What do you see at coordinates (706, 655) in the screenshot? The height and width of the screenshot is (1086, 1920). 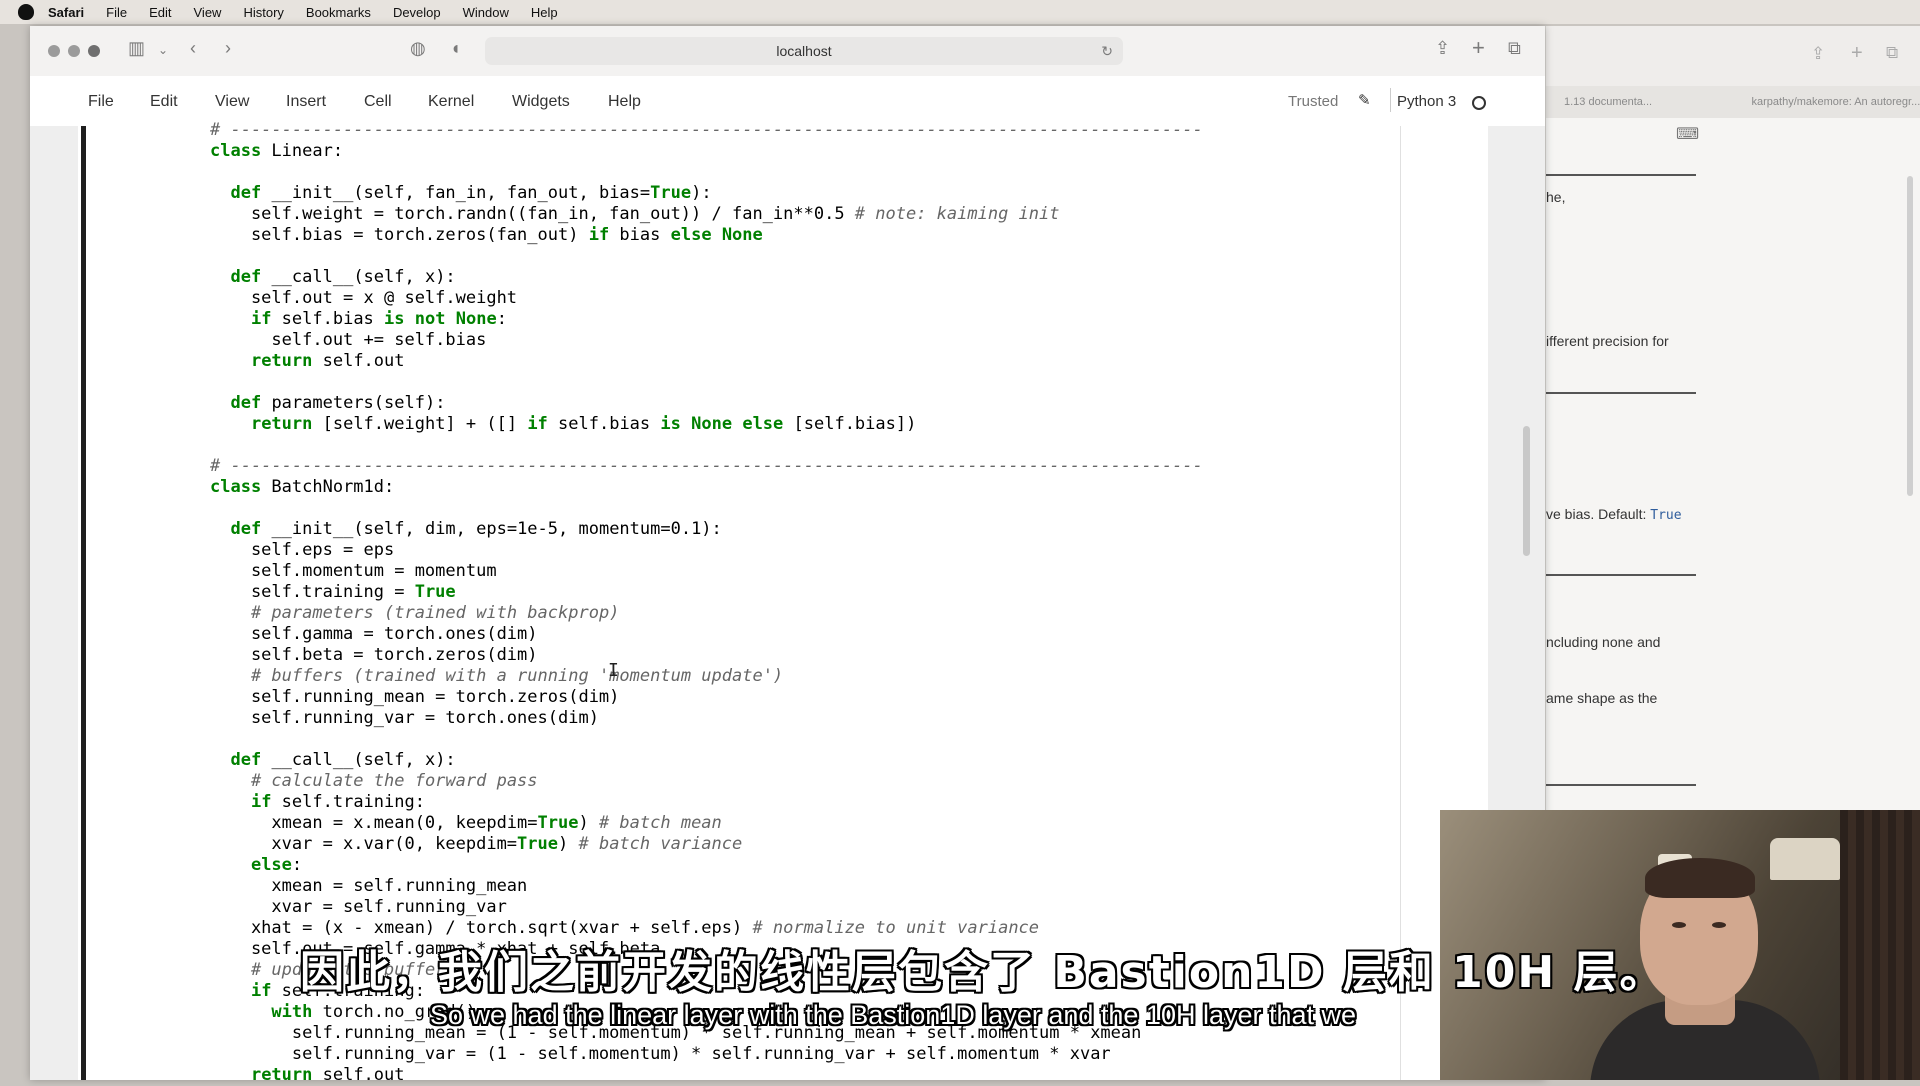 I see `code-line: self.beta = torch.zeros(dim)` at bounding box center [706, 655].